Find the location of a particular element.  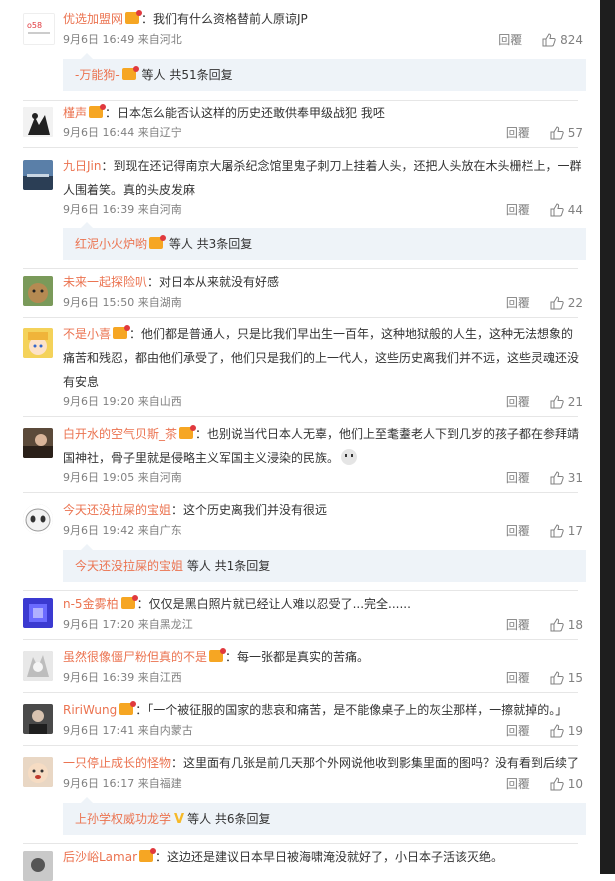

sub-reply-summary: 今天还没拉屎的宝姐 等人 共1条回复 is located at coordinates (324, 563).